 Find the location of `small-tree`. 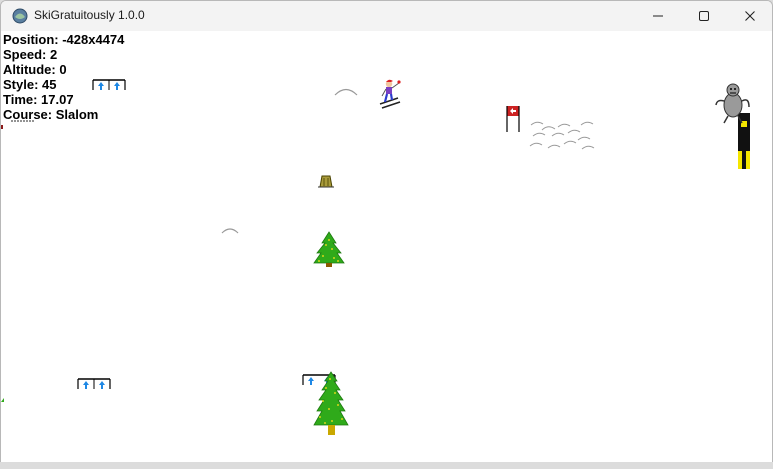

small-tree is located at coordinates (329, 249).